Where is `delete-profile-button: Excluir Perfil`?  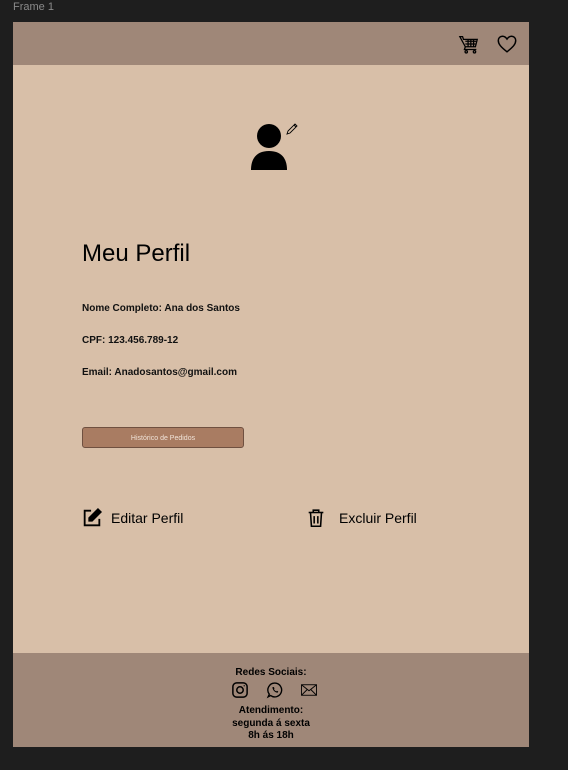 delete-profile-button: Excluir Perfil is located at coordinates (361, 518).